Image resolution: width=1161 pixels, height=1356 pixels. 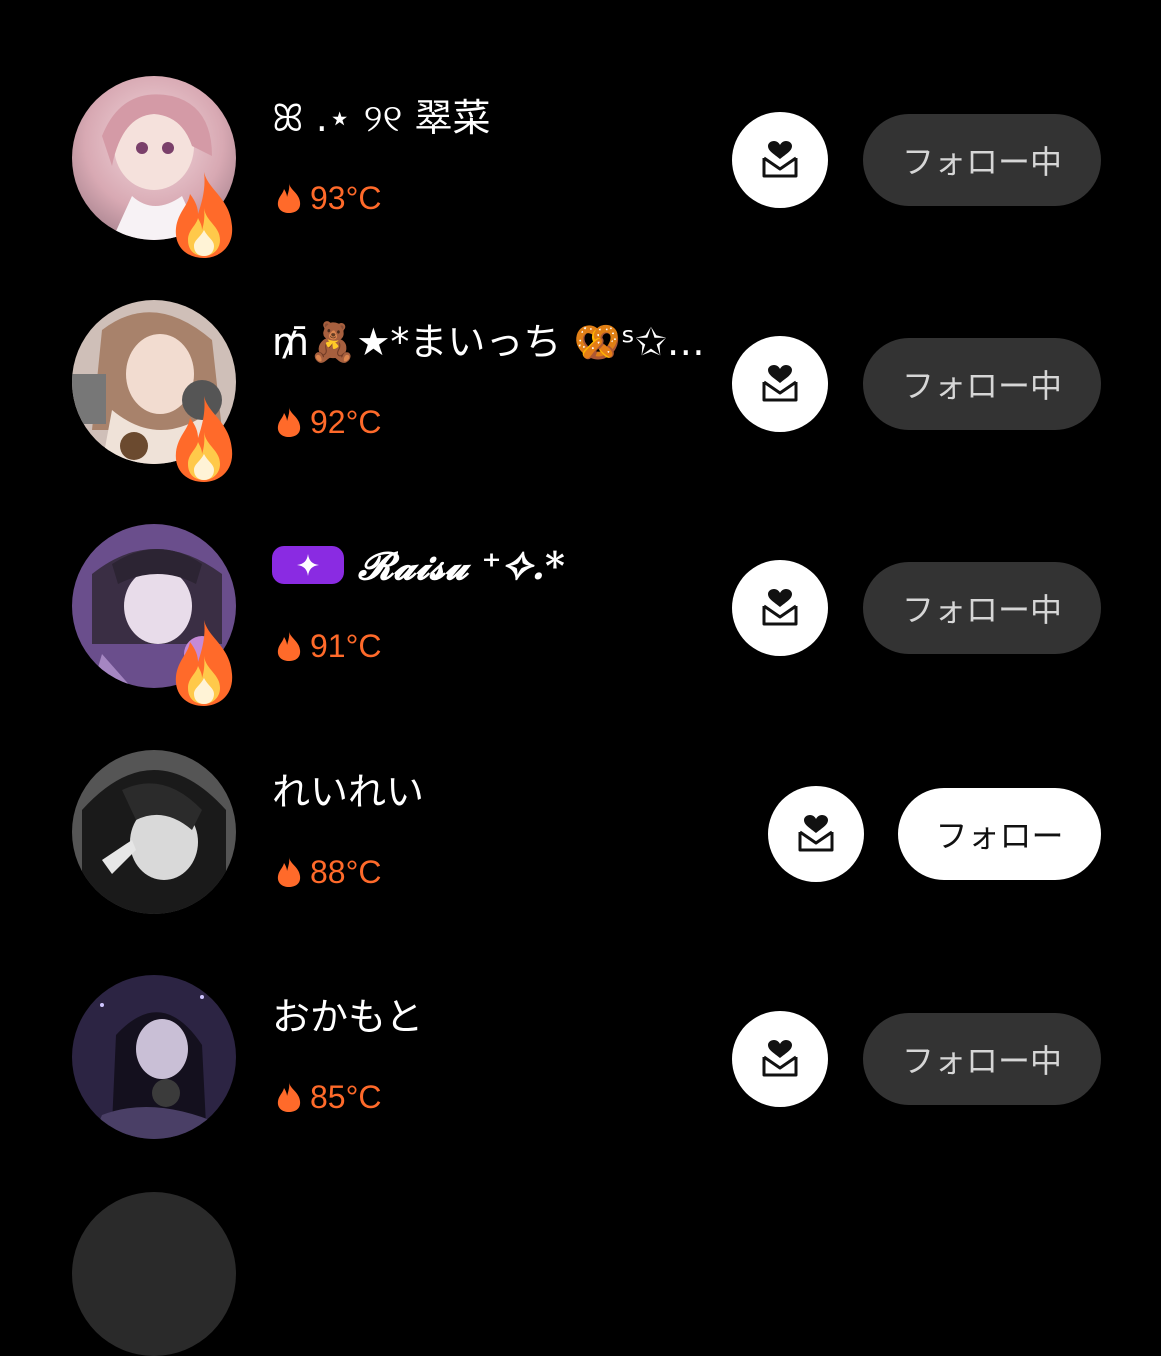 I want to click on temperature: 92°C, so click(x=329, y=422).